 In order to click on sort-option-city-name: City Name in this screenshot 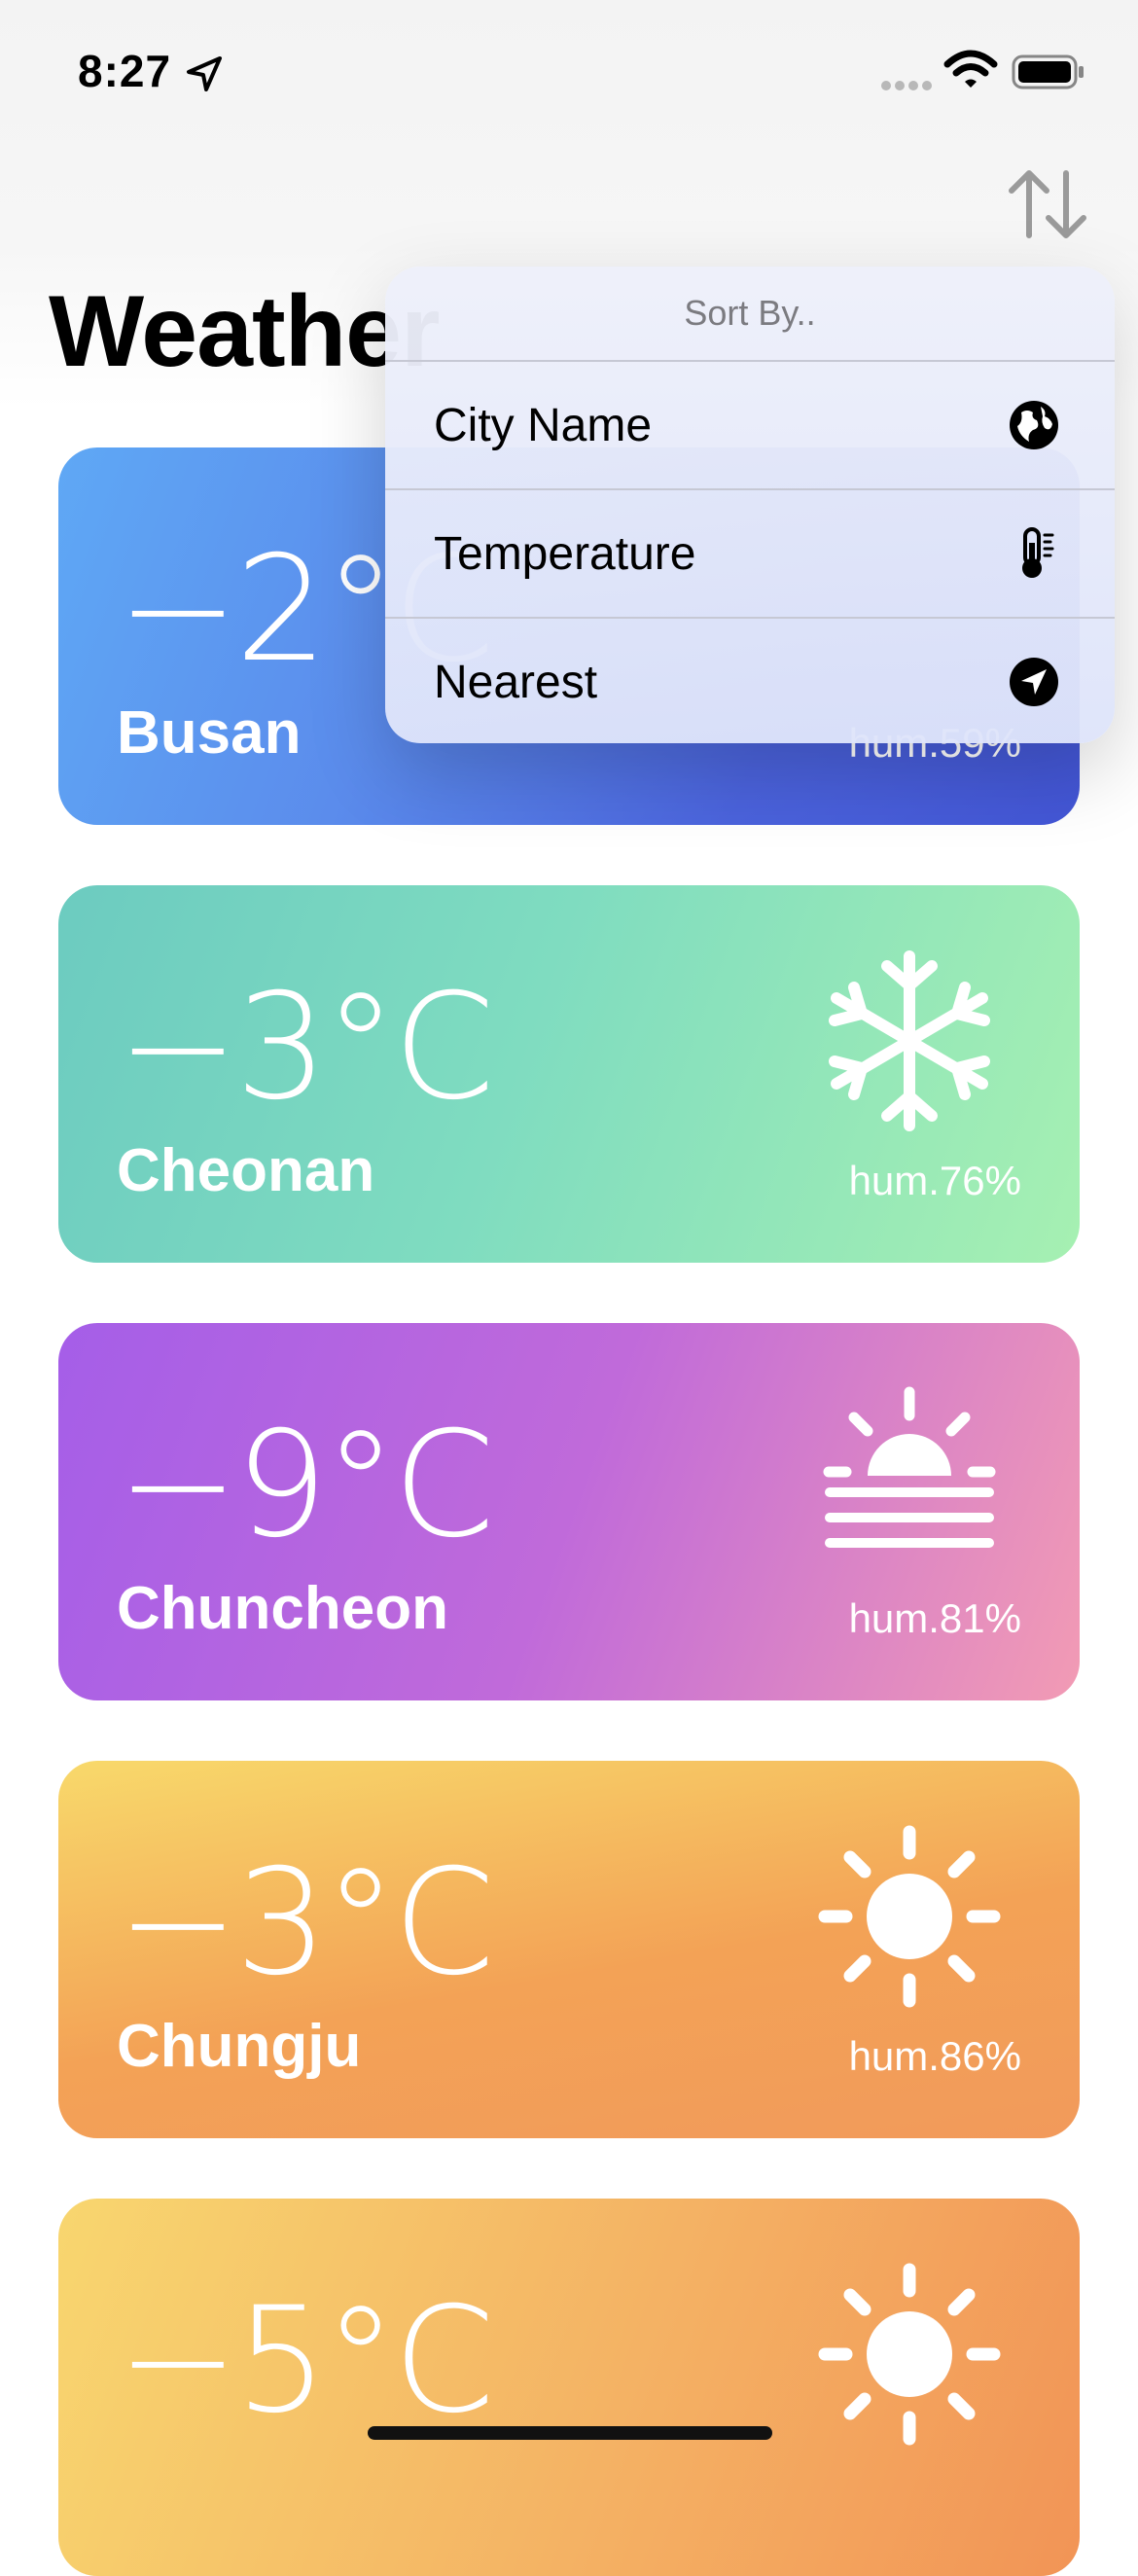, I will do `click(750, 426)`.